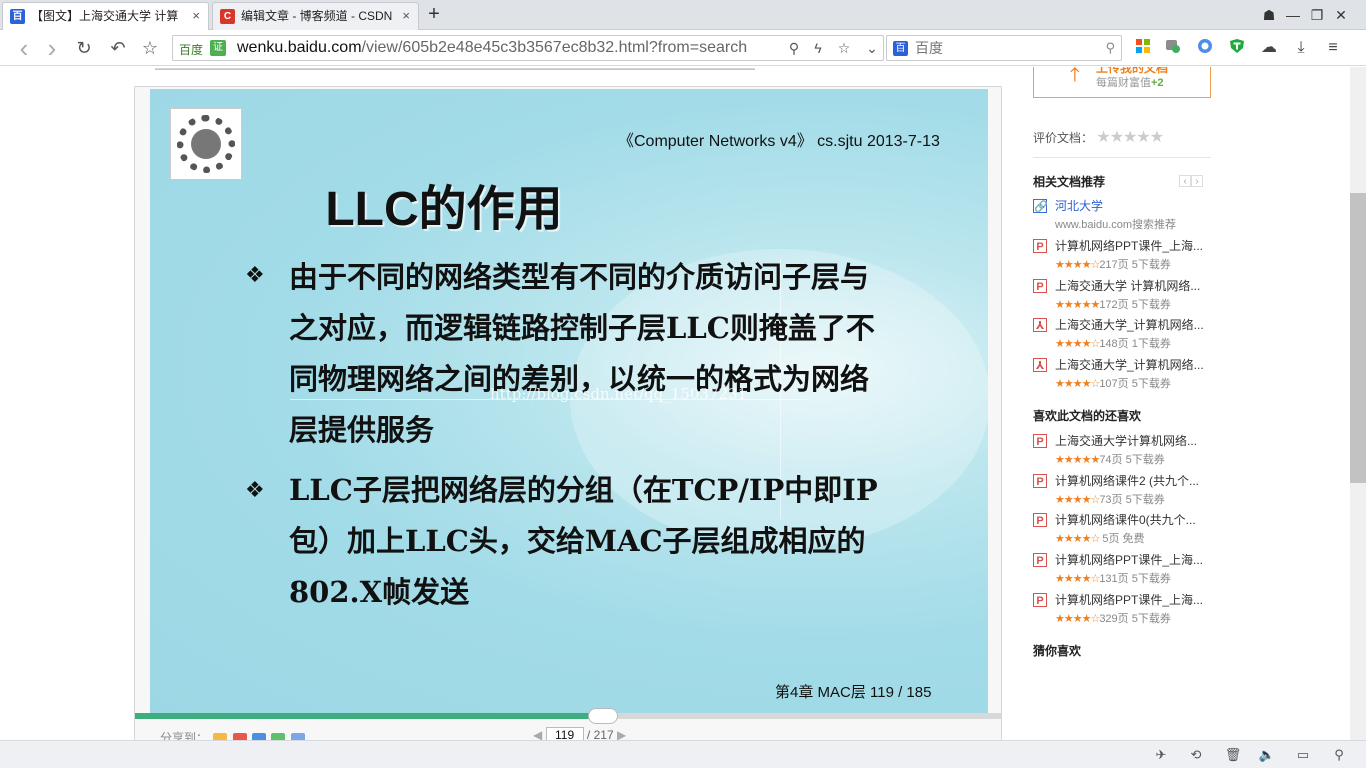  Describe the element at coordinates (1040, 365) in the screenshot. I see `pdf-file-icon: ⅄` at that location.